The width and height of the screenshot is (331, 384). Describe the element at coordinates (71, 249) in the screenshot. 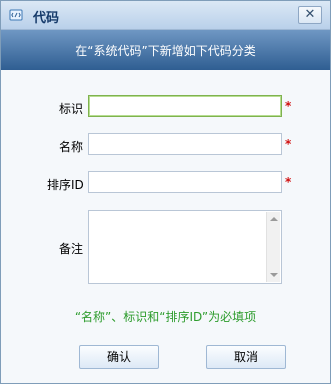

I see `field-label-remark: 备注` at that location.